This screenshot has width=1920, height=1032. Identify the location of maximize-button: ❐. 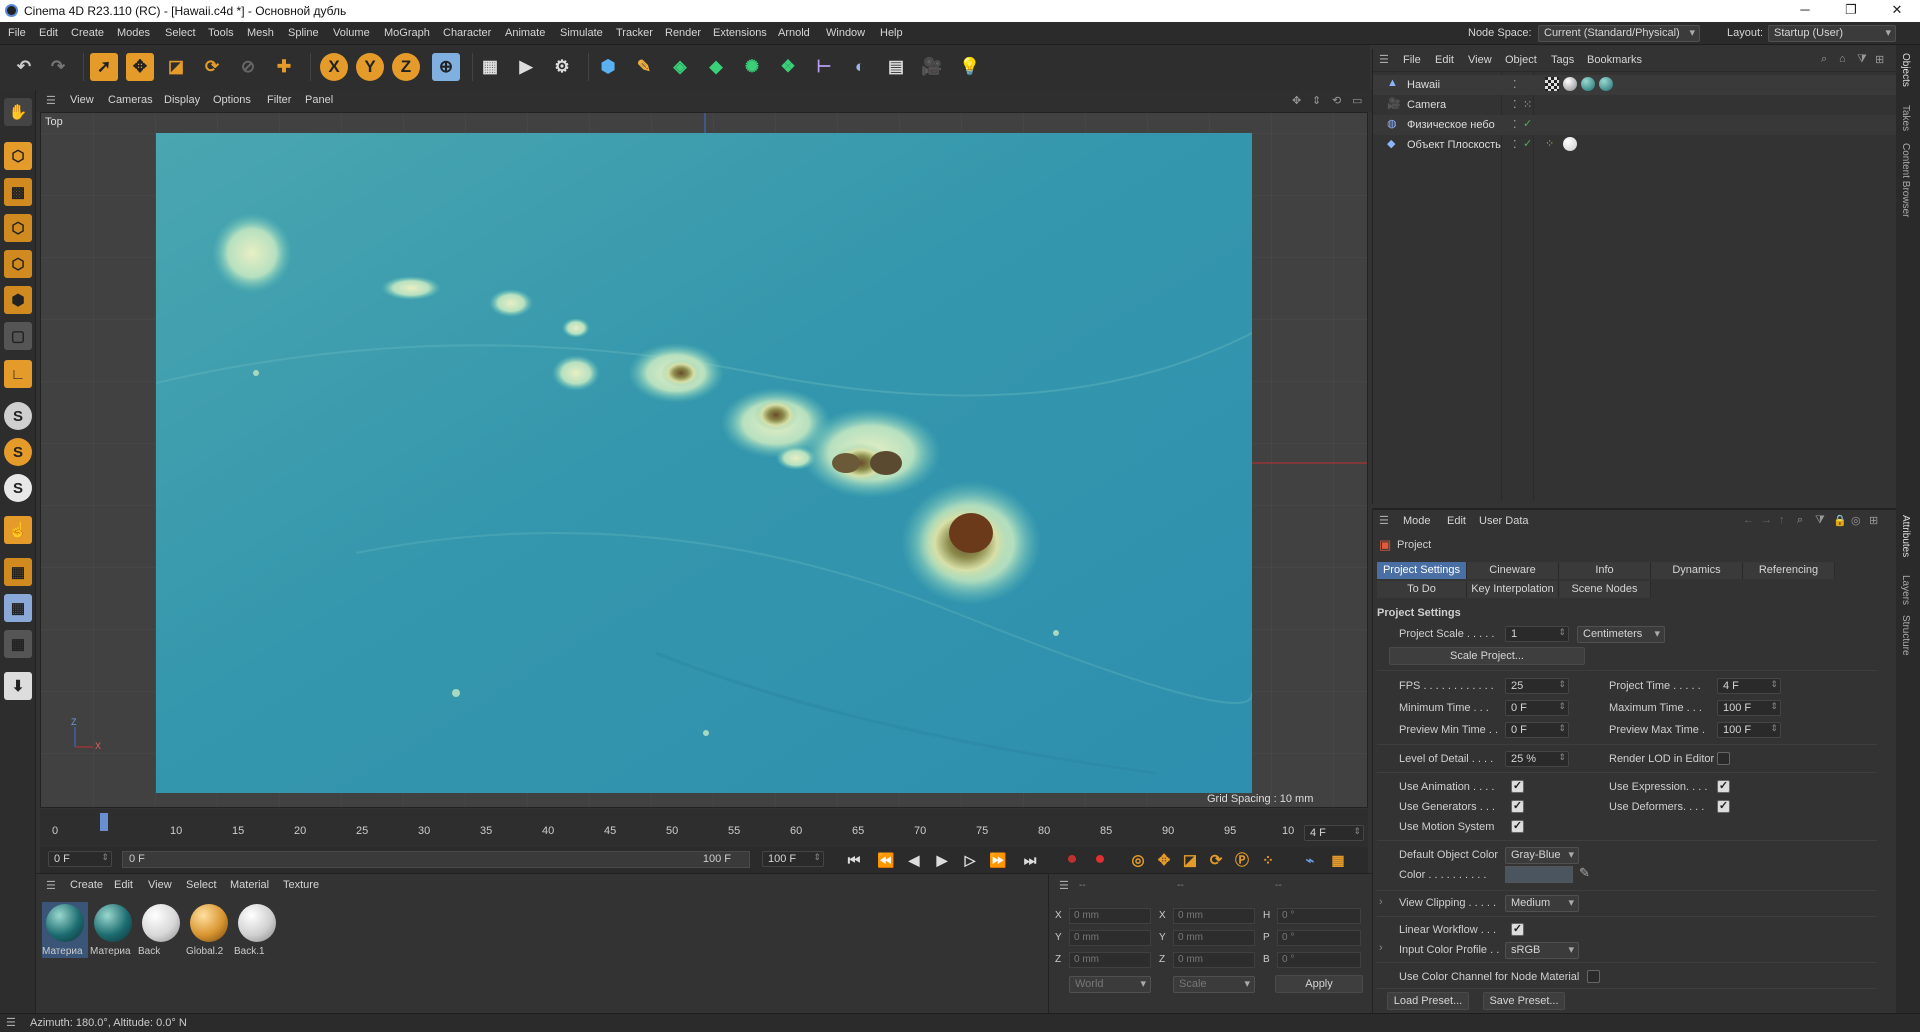
(1851, 11).